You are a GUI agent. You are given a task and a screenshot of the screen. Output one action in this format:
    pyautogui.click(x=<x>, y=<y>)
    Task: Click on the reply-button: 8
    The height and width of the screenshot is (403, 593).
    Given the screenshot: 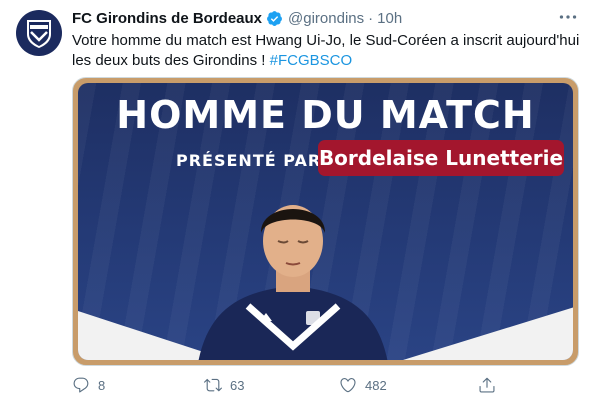 What is the action you would take?
    pyautogui.click(x=88, y=385)
    